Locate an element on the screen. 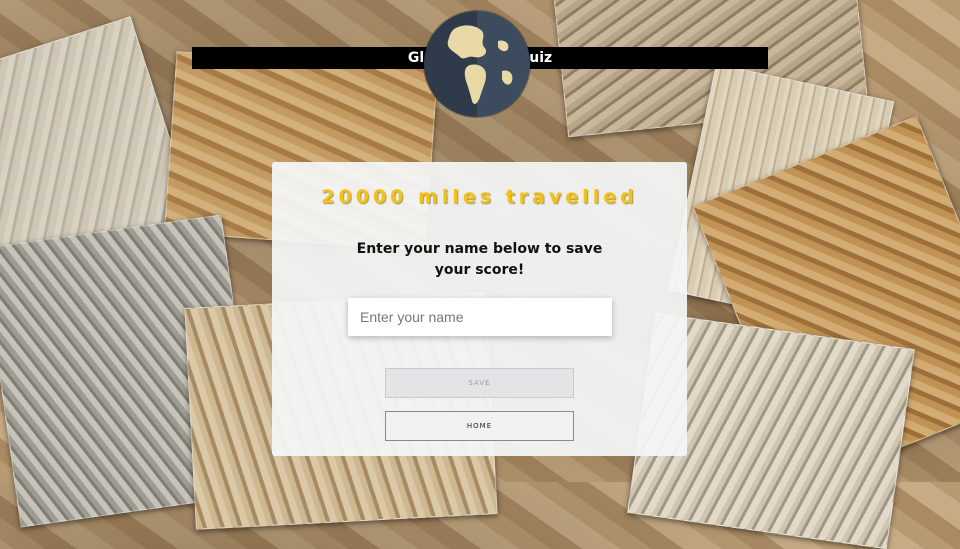 Image resolution: width=960 pixels, height=549 pixels. globe-icon is located at coordinates (477, 64).